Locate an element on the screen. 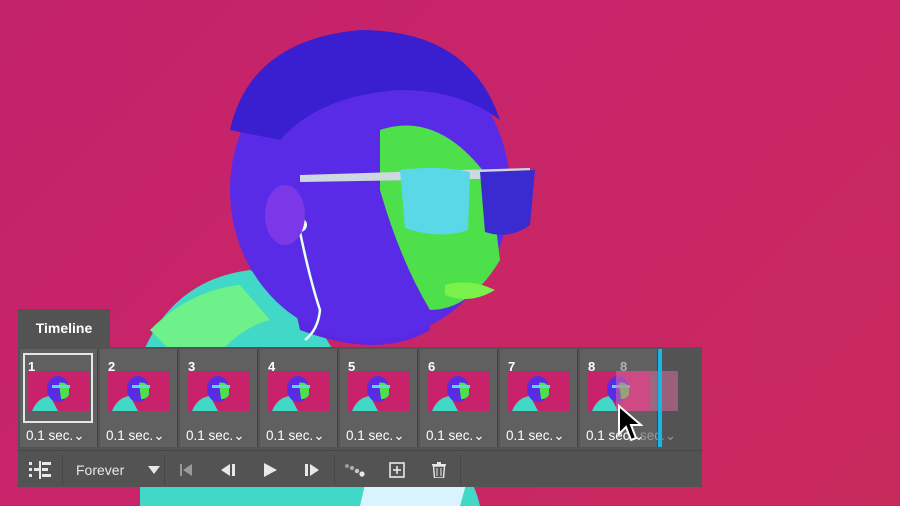  previous-frame-button is located at coordinates (228, 469).